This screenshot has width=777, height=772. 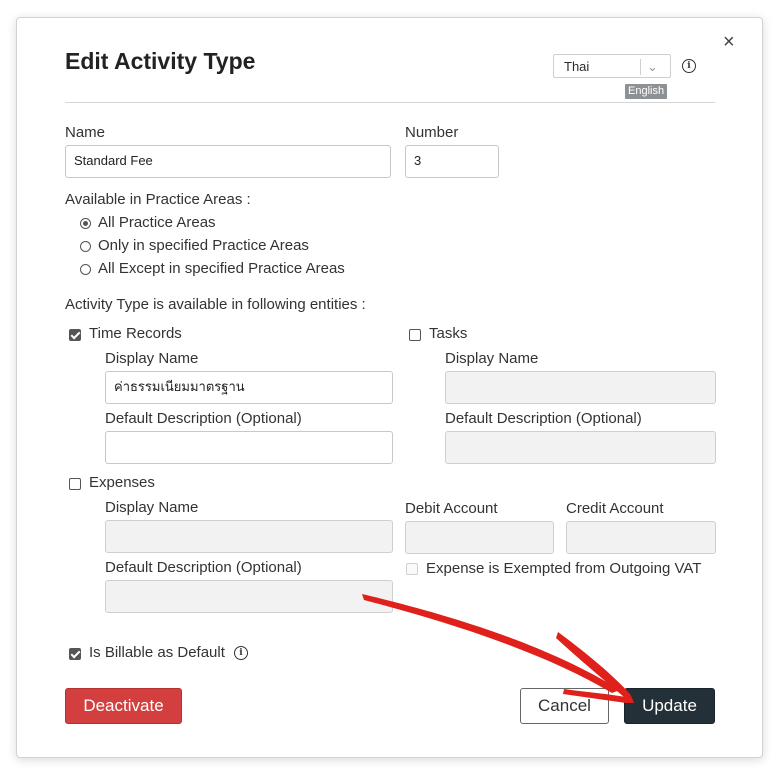 What do you see at coordinates (249, 387) in the screenshot?
I see `time-display-name-input: ค่าธรรมเนียมมาตรฐาน` at bounding box center [249, 387].